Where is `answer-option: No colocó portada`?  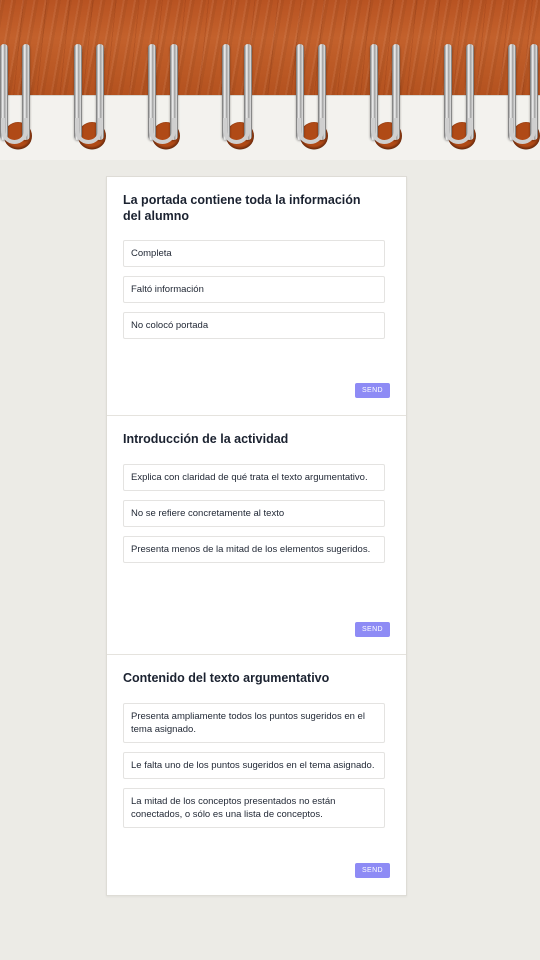 answer-option: No colocó portada is located at coordinates (254, 325).